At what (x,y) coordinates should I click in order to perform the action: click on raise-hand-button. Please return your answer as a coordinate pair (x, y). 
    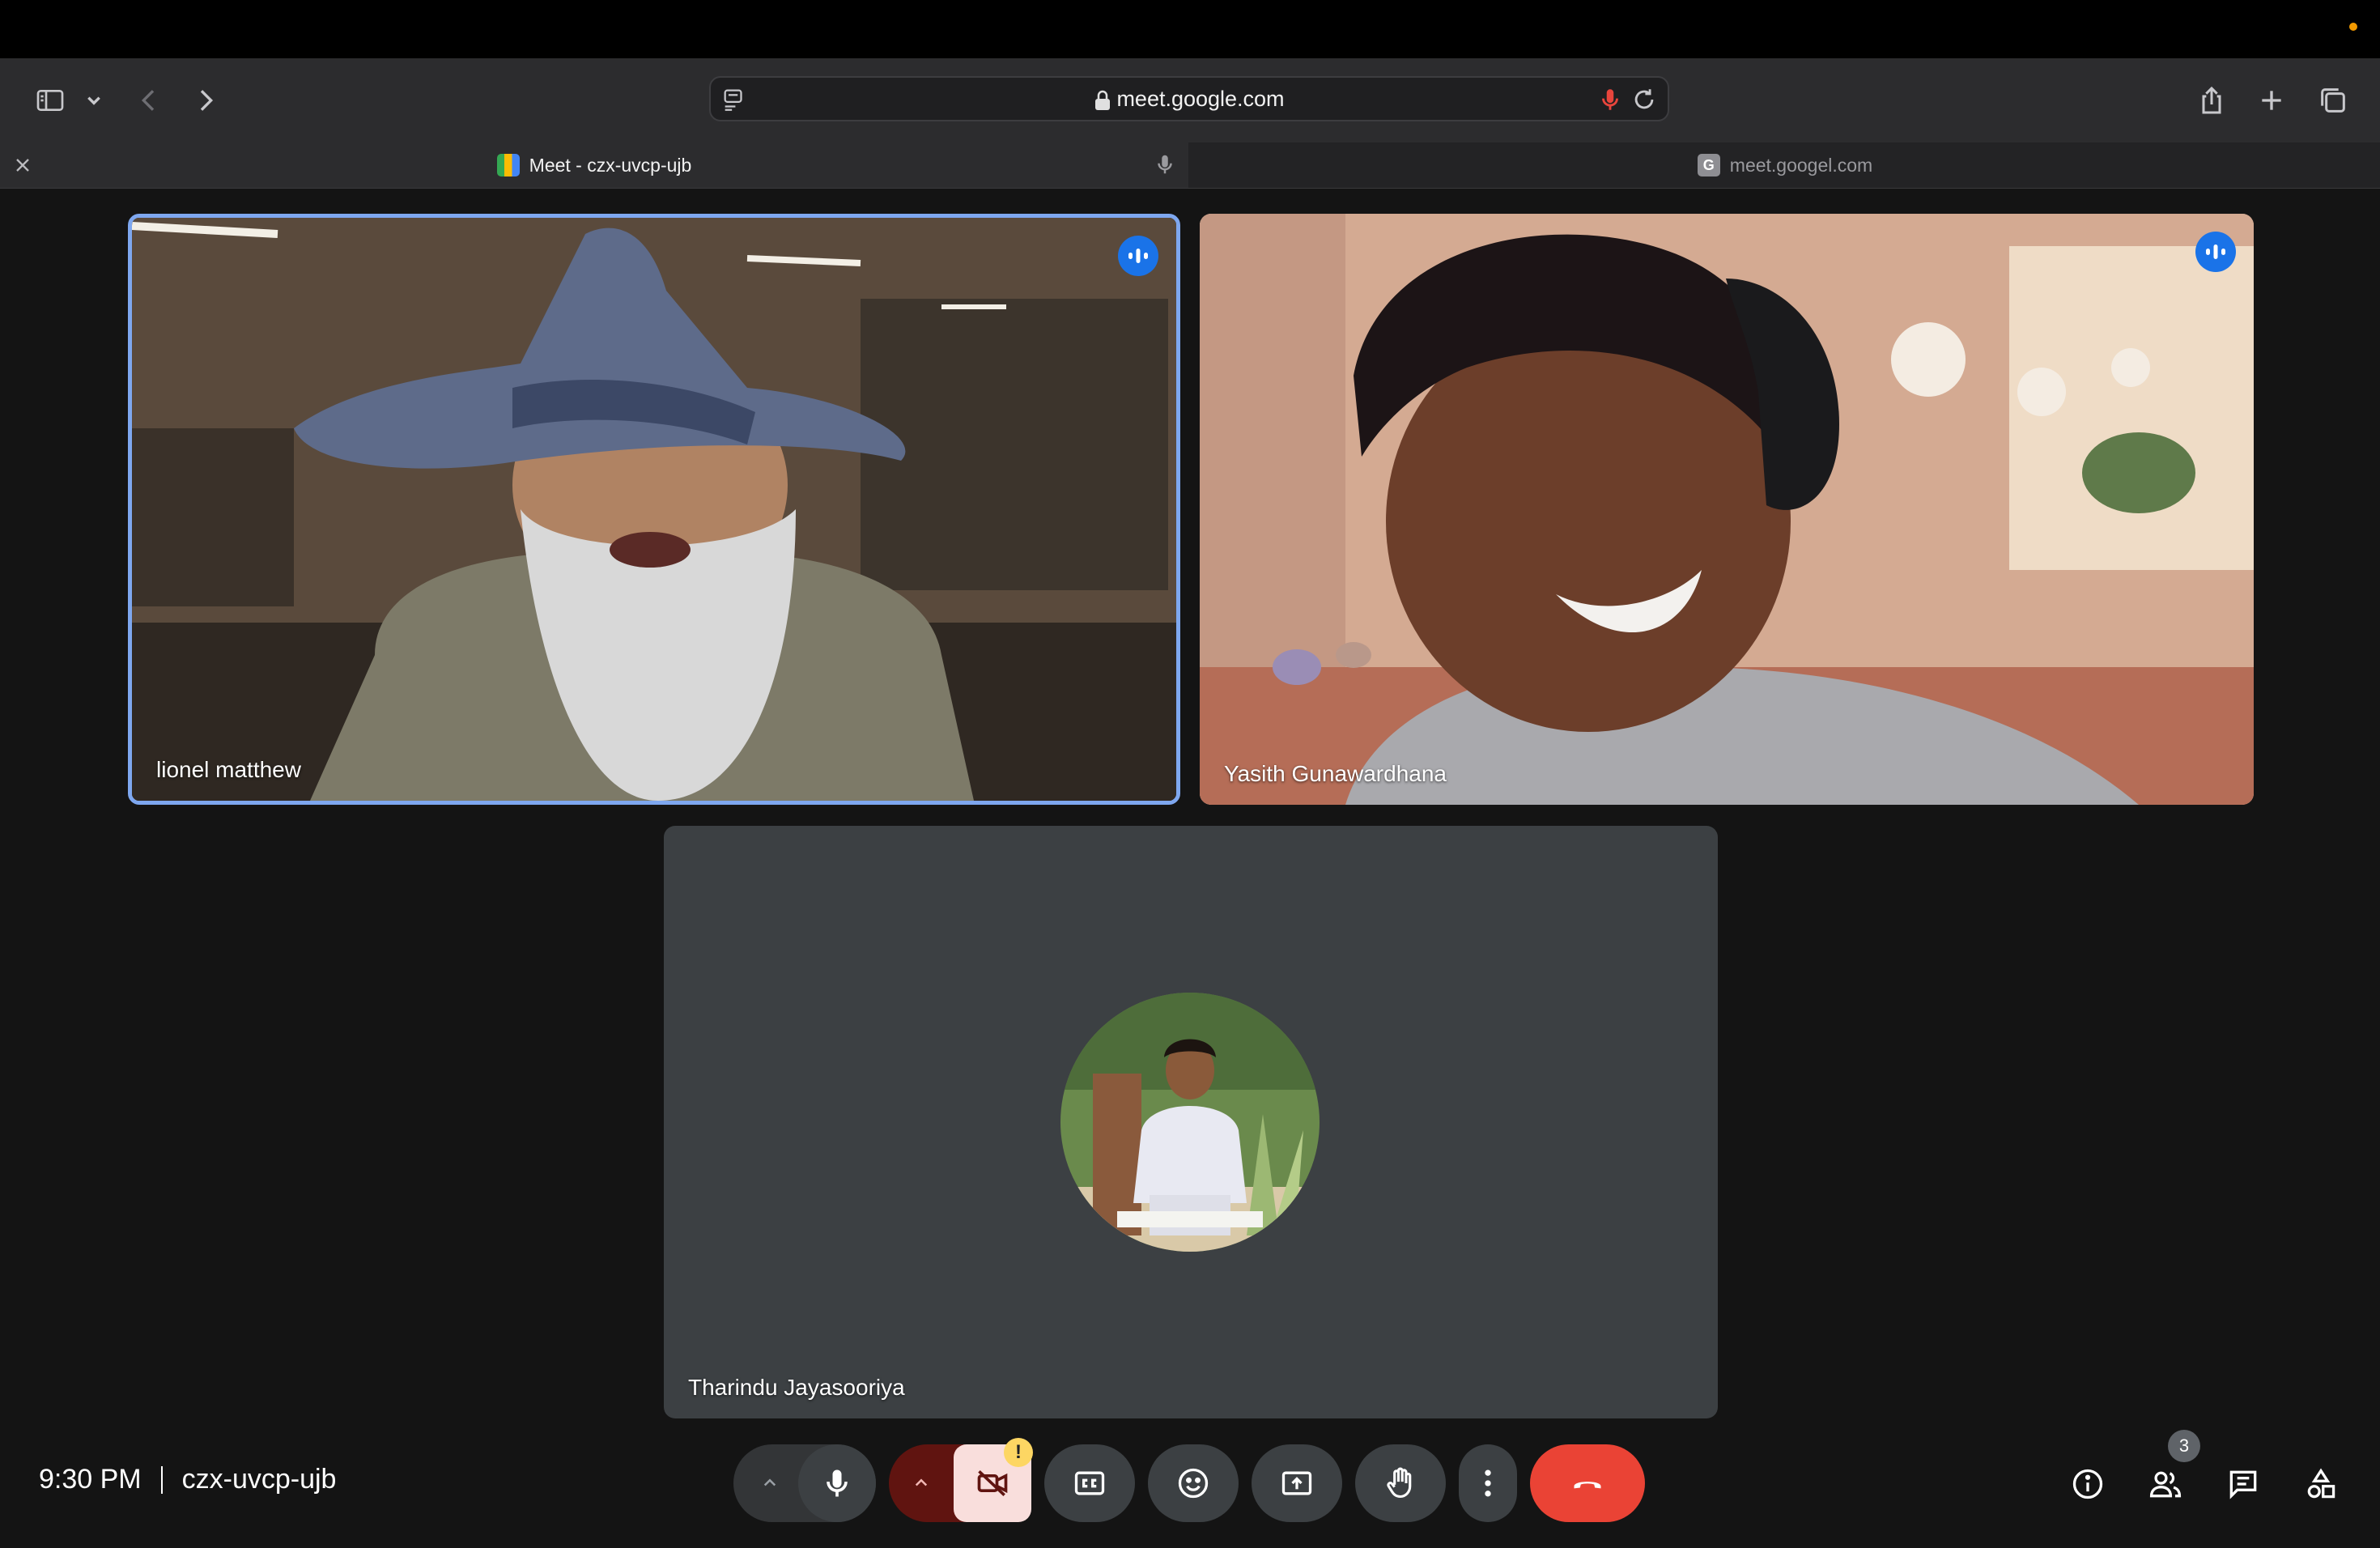
    Looking at the image, I should click on (1400, 1483).